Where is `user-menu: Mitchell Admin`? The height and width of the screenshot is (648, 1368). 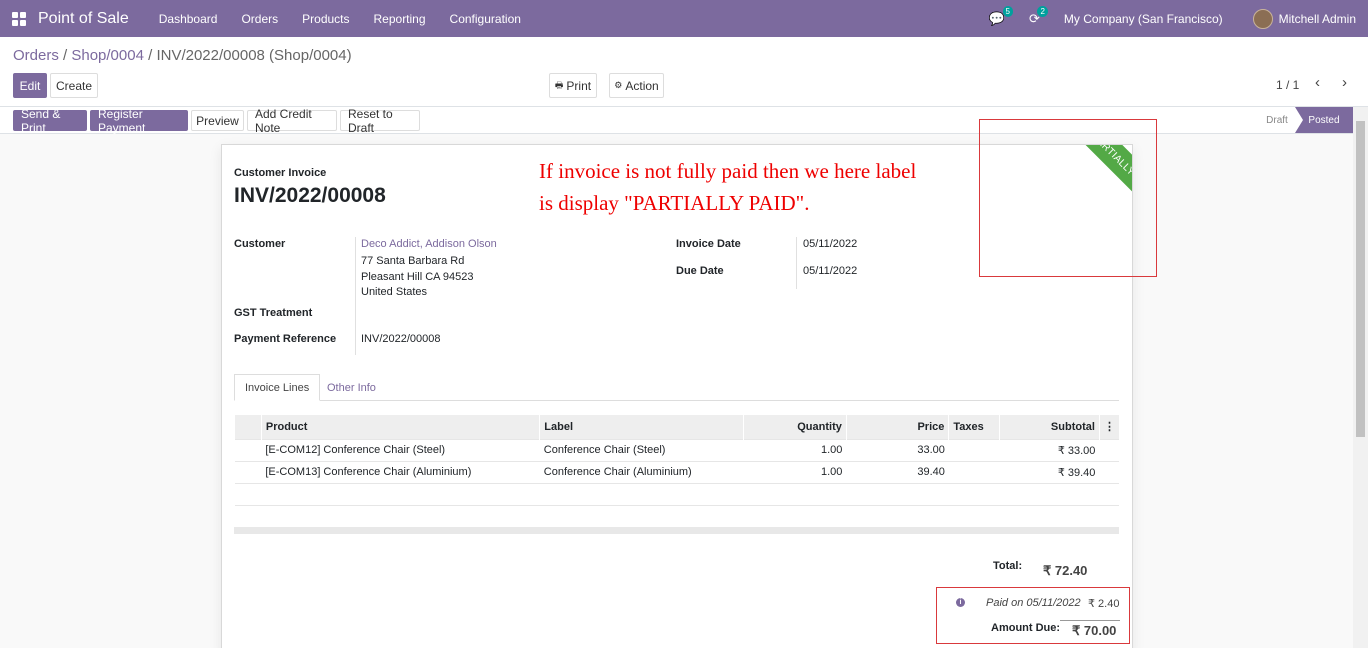 user-menu: Mitchell Admin is located at coordinates (1317, 19).